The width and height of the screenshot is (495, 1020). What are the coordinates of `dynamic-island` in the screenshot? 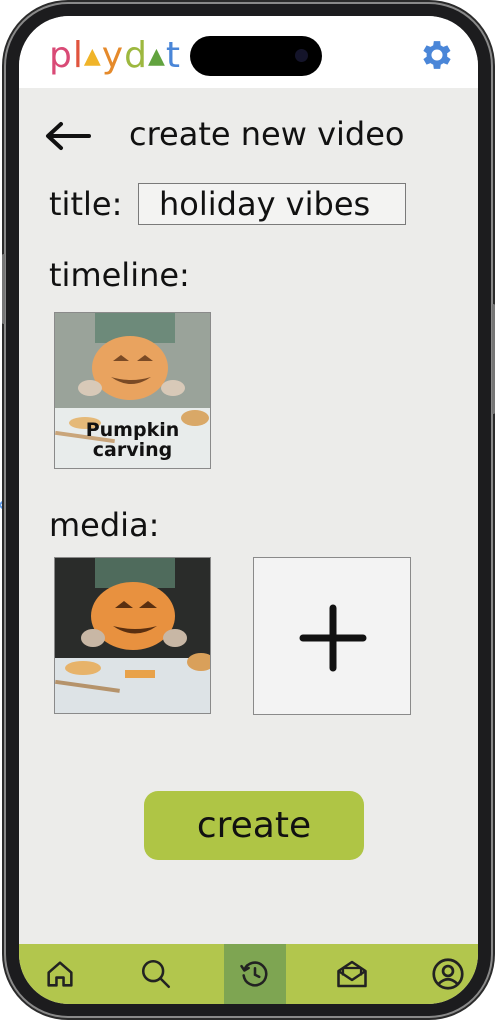 It's located at (256, 56).